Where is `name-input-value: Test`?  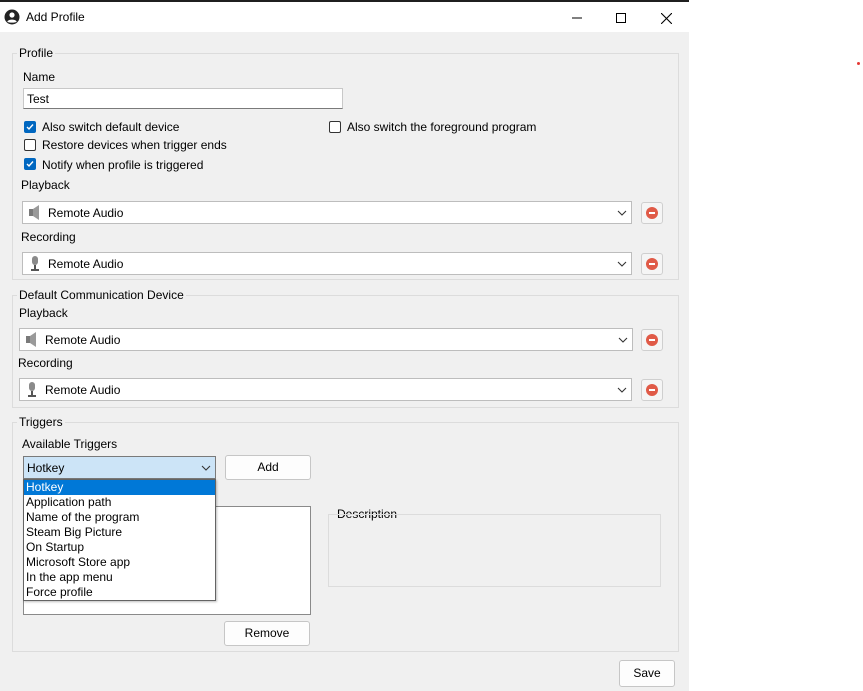
name-input-value: Test is located at coordinates (38, 99).